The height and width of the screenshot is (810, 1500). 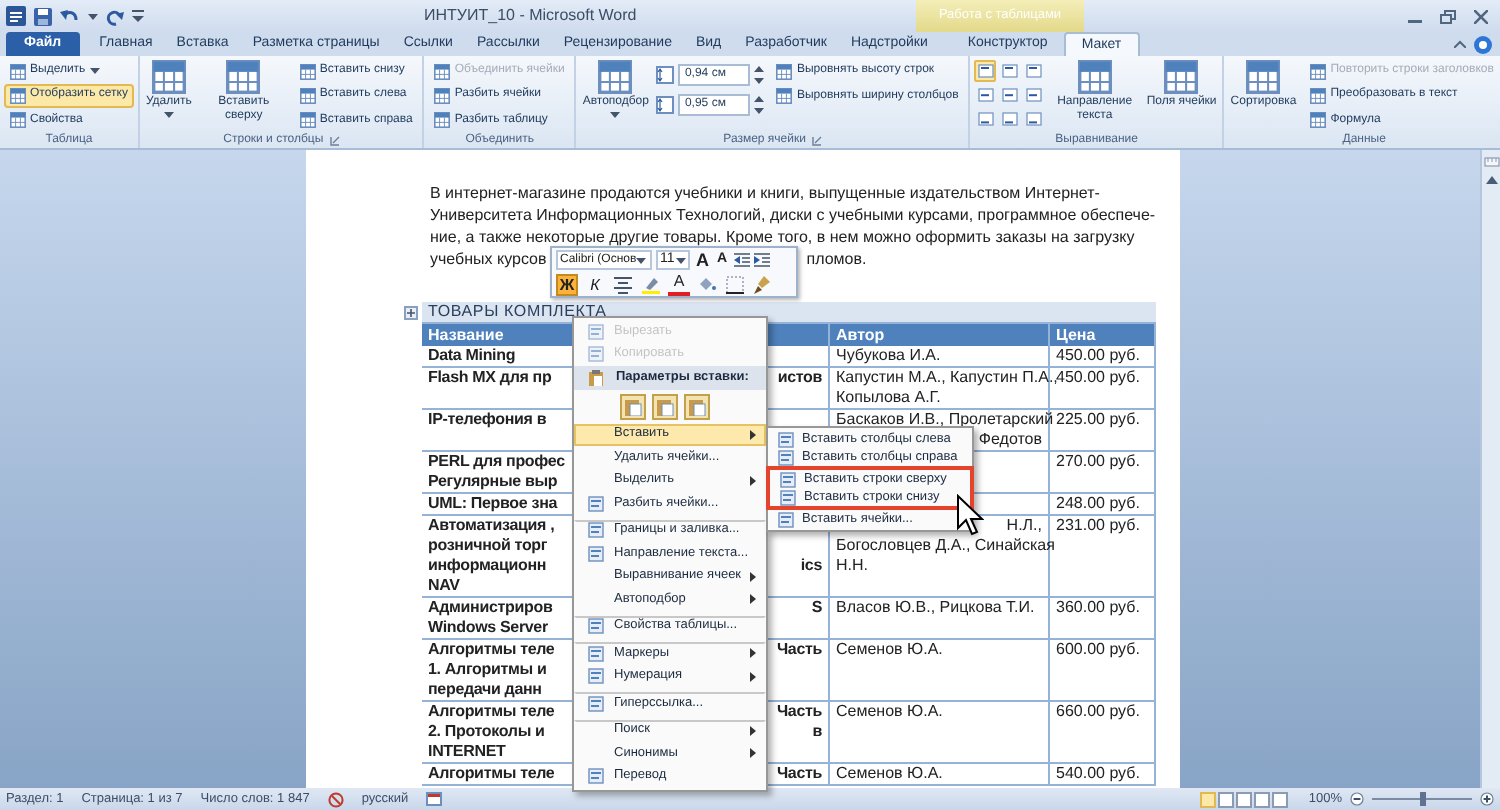 What do you see at coordinates (70, 16) in the screenshot?
I see `undo-icon` at bounding box center [70, 16].